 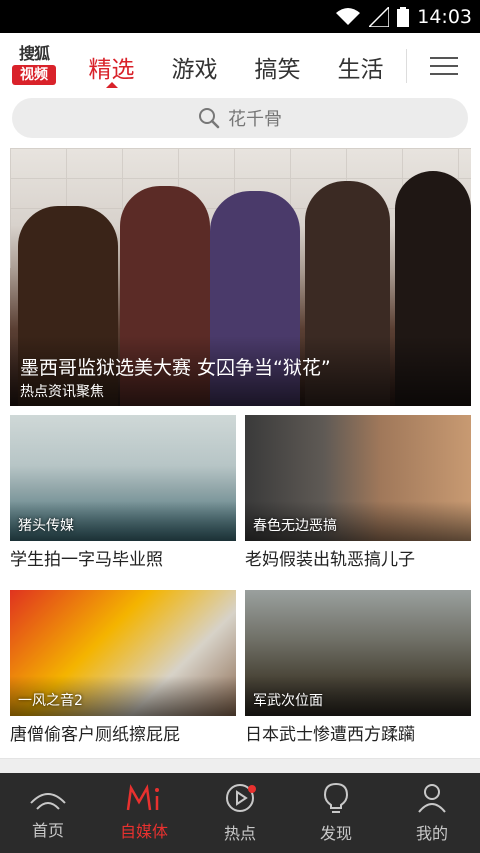 I want to click on video-title: 老妈假装出轨恶搞儿子, so click(x=330, y=560).